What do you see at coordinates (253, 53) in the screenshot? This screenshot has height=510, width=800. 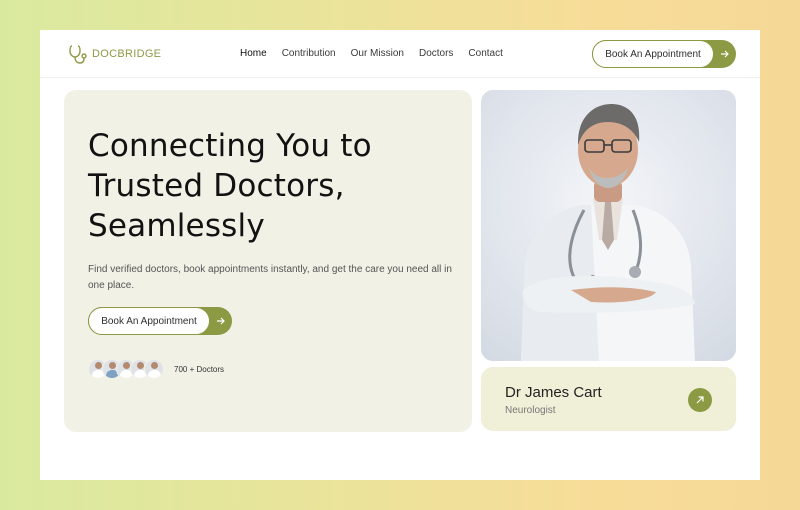 I see `nav-item-home: Home` at bounding box center [253, 53].